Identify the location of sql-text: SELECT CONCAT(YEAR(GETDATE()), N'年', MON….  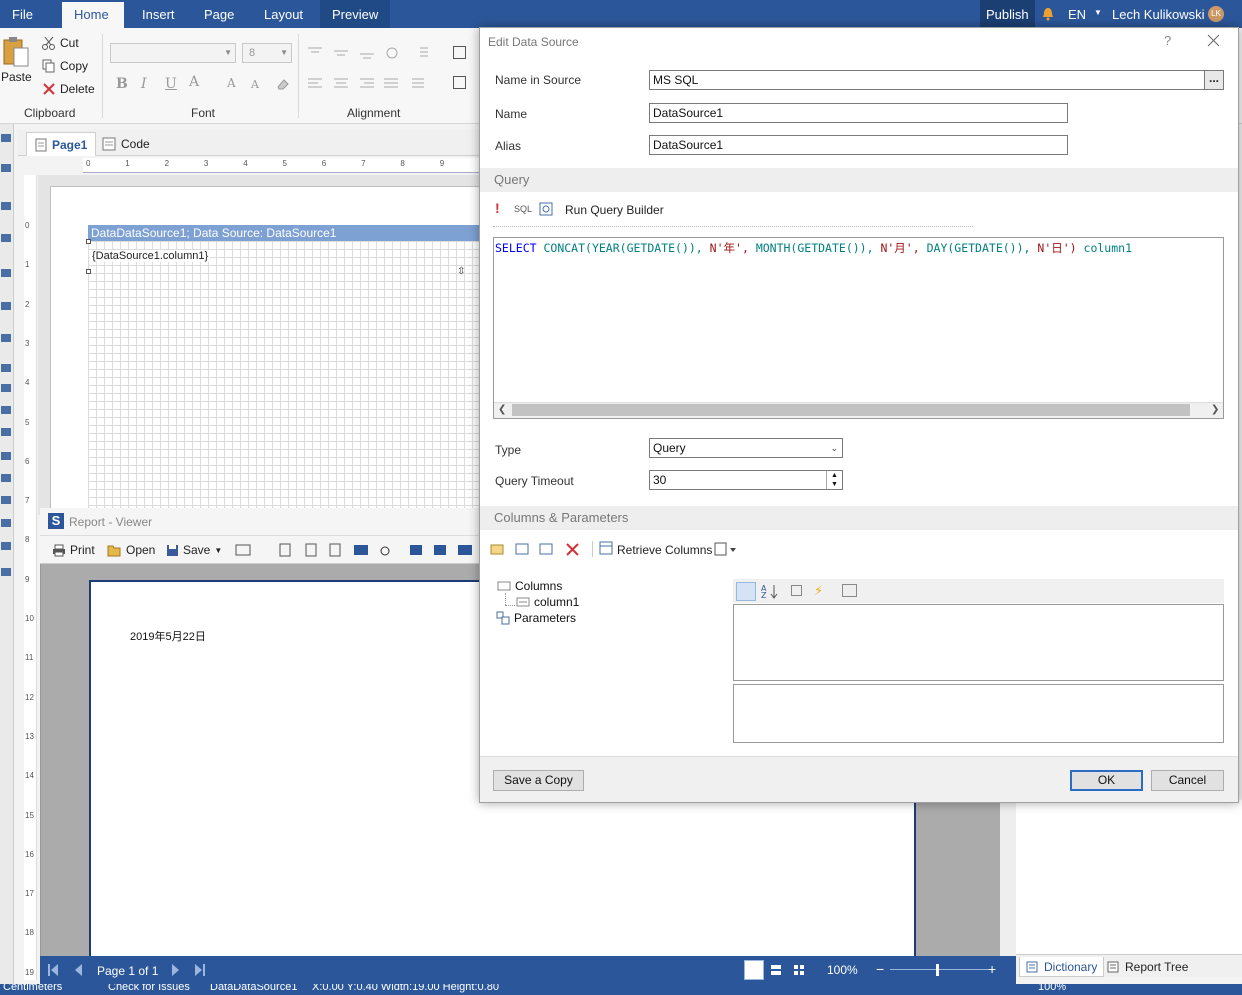
(858, 248).